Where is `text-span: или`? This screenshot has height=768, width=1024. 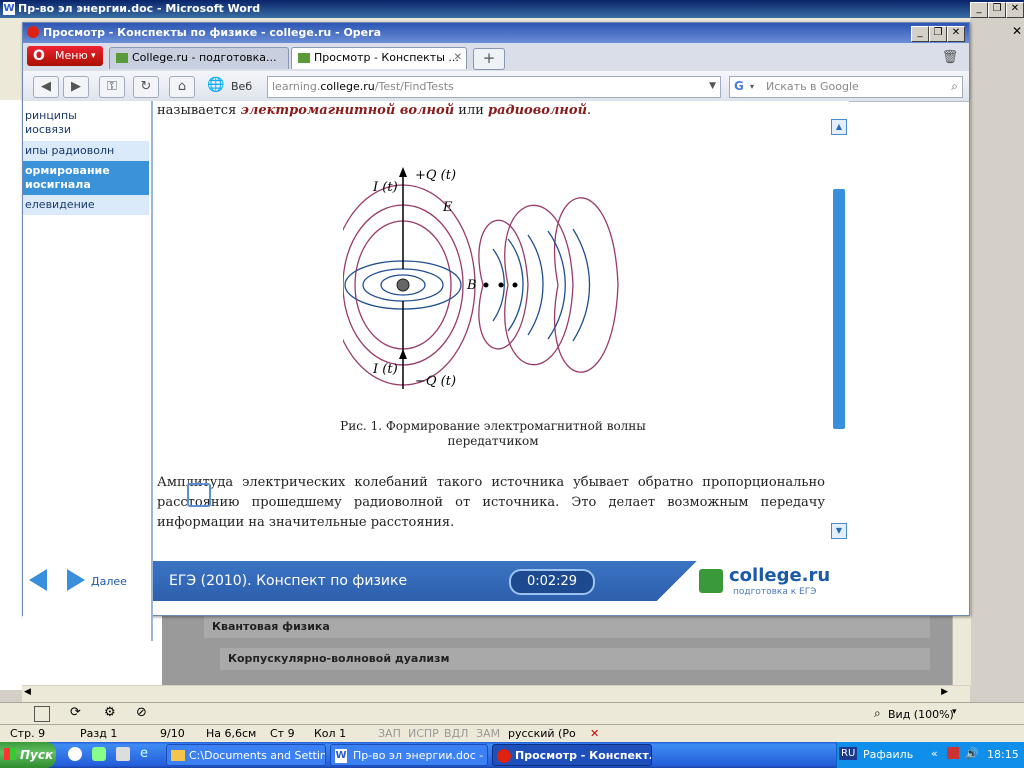
text-span: или is located at coordinates (471, 110).